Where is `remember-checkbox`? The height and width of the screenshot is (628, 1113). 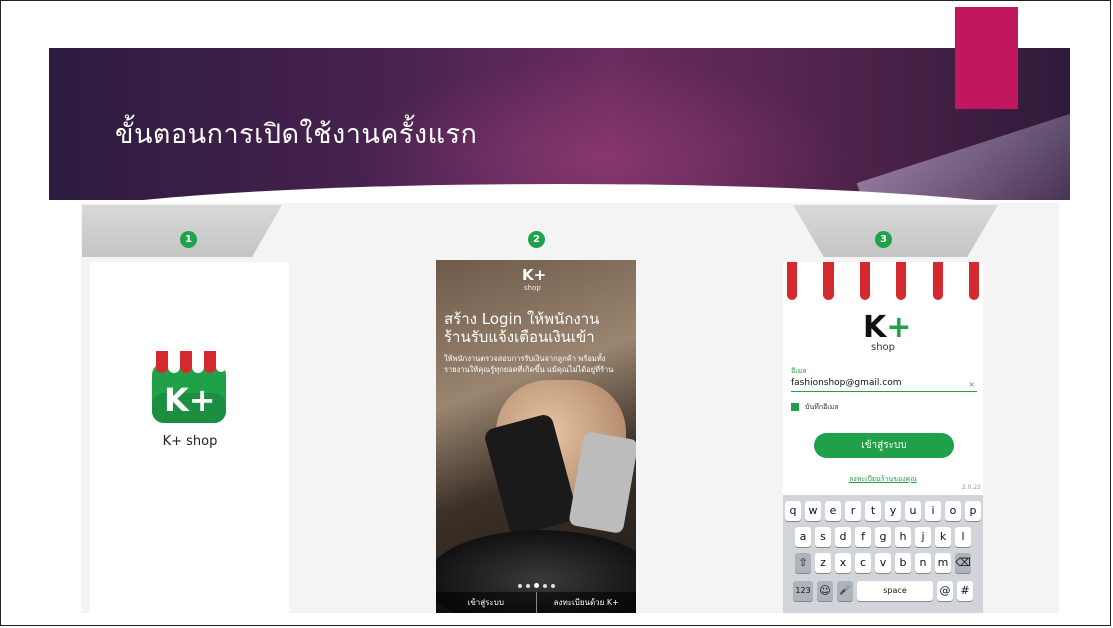
remember-checkbox is located at coordinates (795, 407).